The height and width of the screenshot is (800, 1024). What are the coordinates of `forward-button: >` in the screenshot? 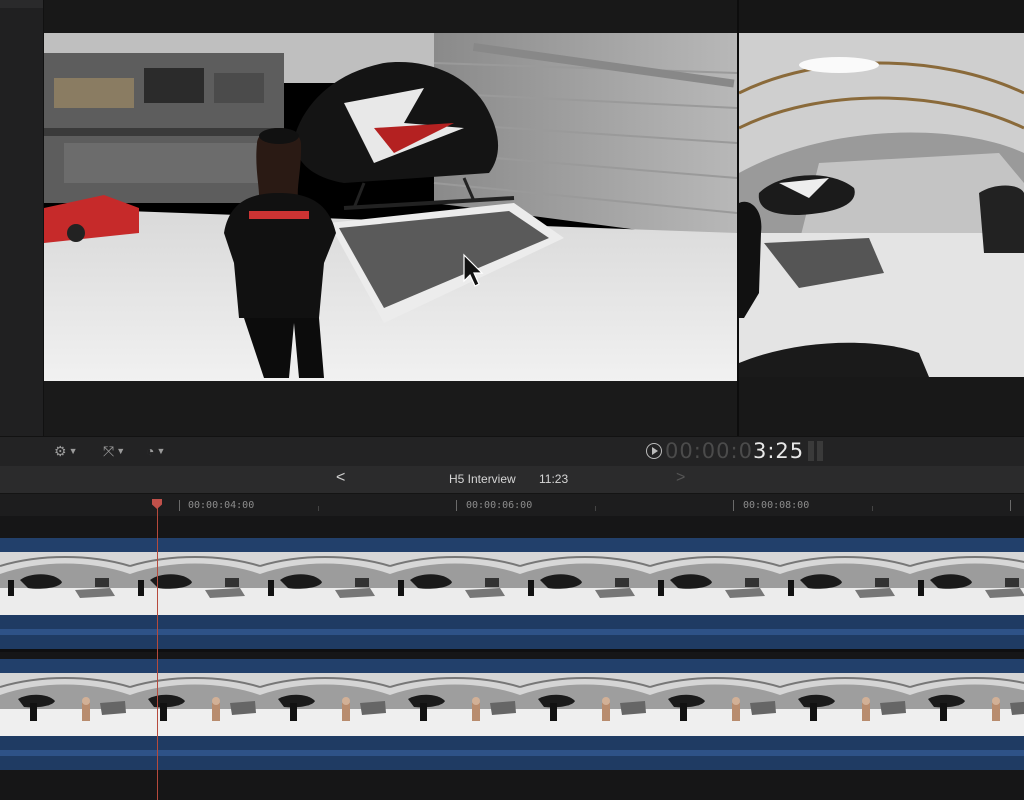 It's located at (680, 478).